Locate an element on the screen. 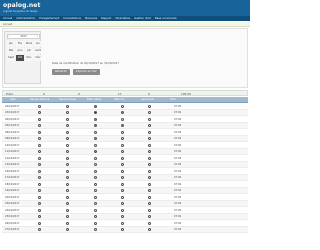 The width and height of the screenshot is (320, 250). nav-item: Rapport is located at coordinates (106, 18).